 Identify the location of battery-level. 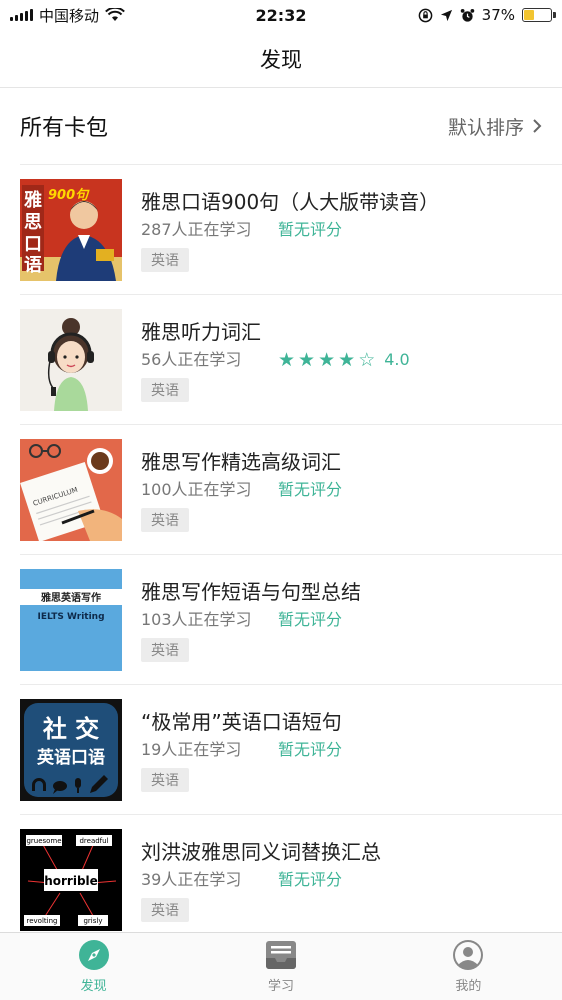
(529, 15).